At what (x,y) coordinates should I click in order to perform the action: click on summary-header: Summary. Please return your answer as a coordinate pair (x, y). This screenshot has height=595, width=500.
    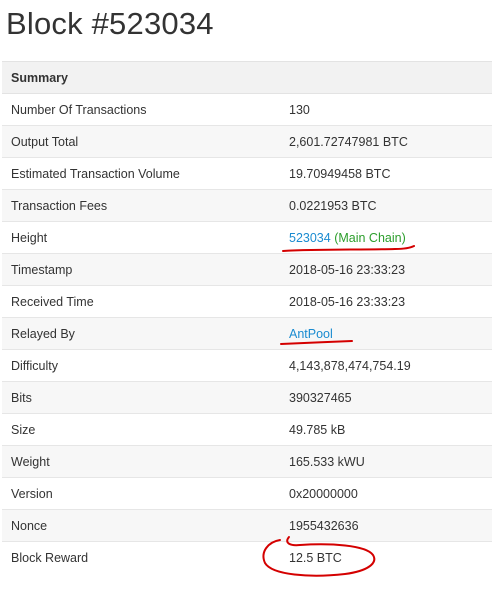
    Looking at the image, I should click on (247, 77).